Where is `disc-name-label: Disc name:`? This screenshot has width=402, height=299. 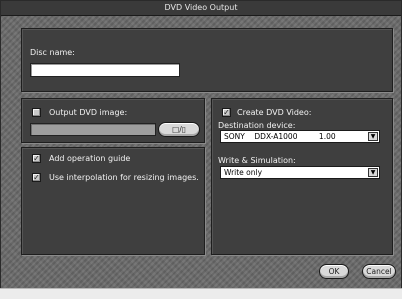
disc-name-label: Disc name: is located at coordinates (52, 52).